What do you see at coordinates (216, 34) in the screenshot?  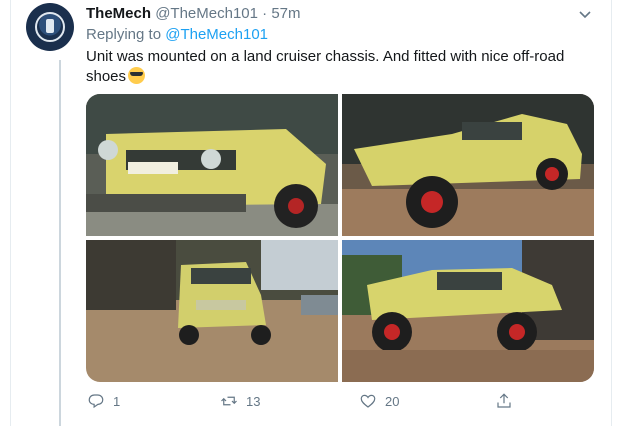 I see `mention-link: @TheMech101` at bounding box center [216, 34].